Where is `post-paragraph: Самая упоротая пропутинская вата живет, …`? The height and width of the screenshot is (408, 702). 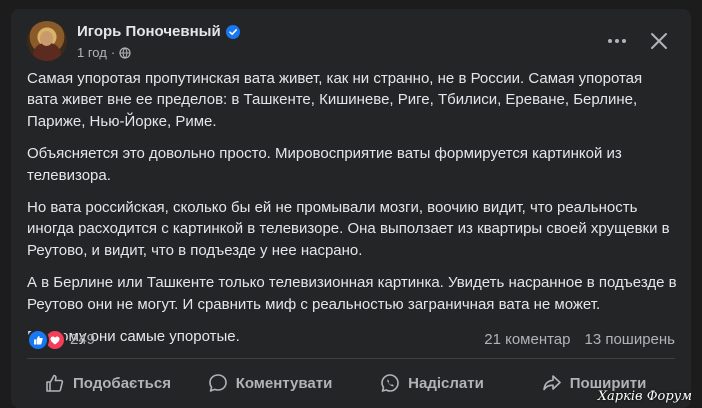
post-paragraph: Самая упоротая пропутинская вата живет, … is located at coordinates (335, 100).